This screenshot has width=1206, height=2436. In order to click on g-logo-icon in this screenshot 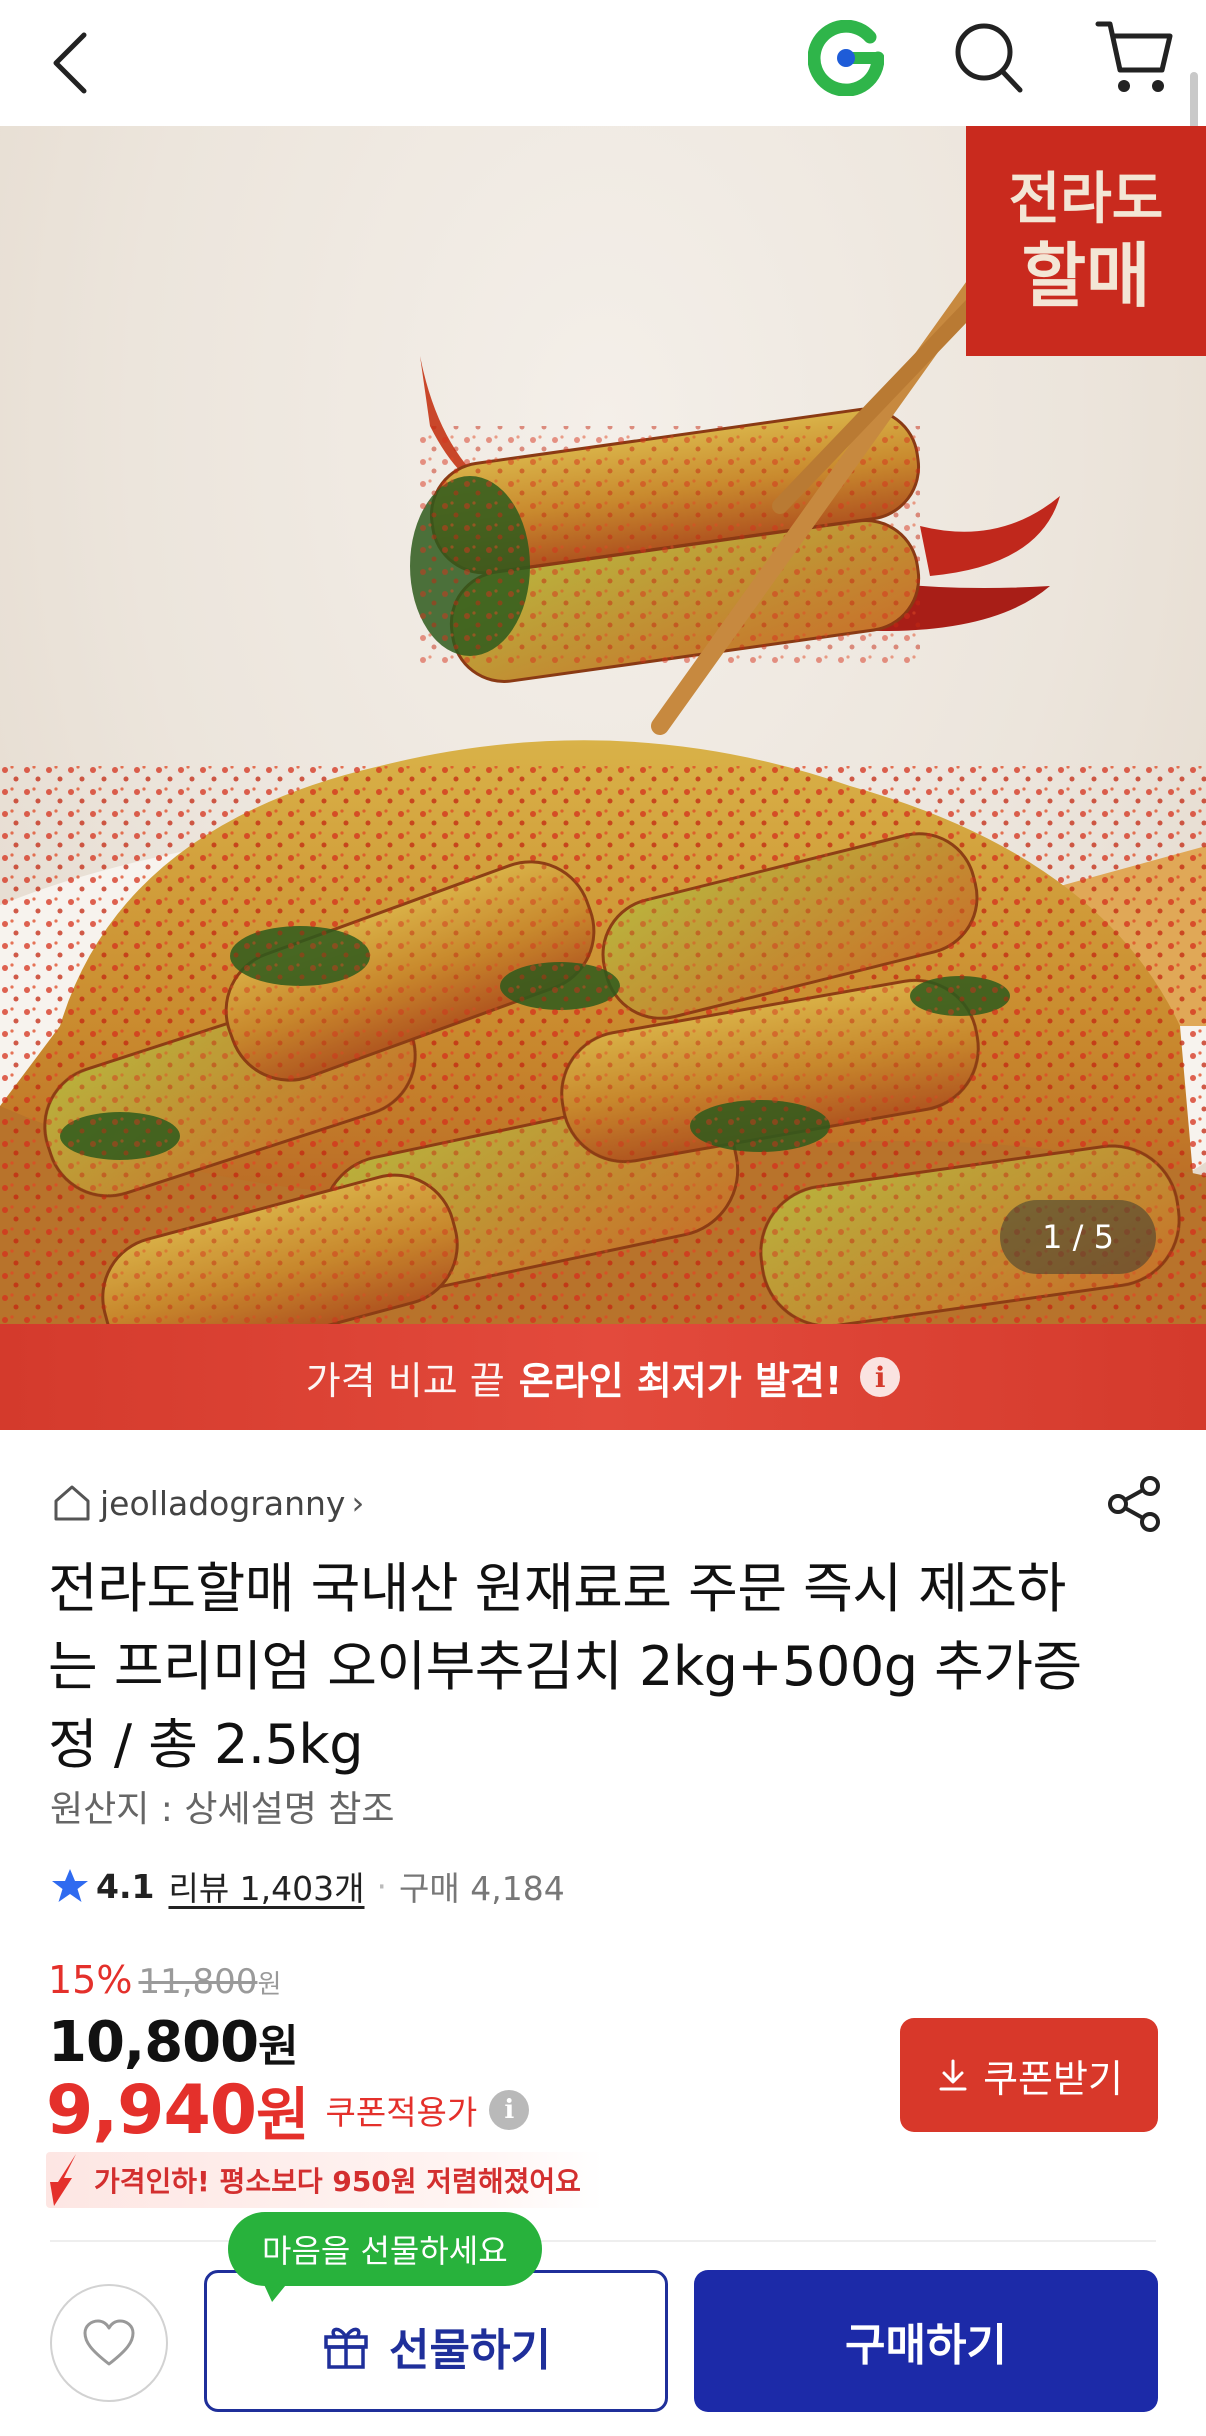, I will do `click(846, 58)`.